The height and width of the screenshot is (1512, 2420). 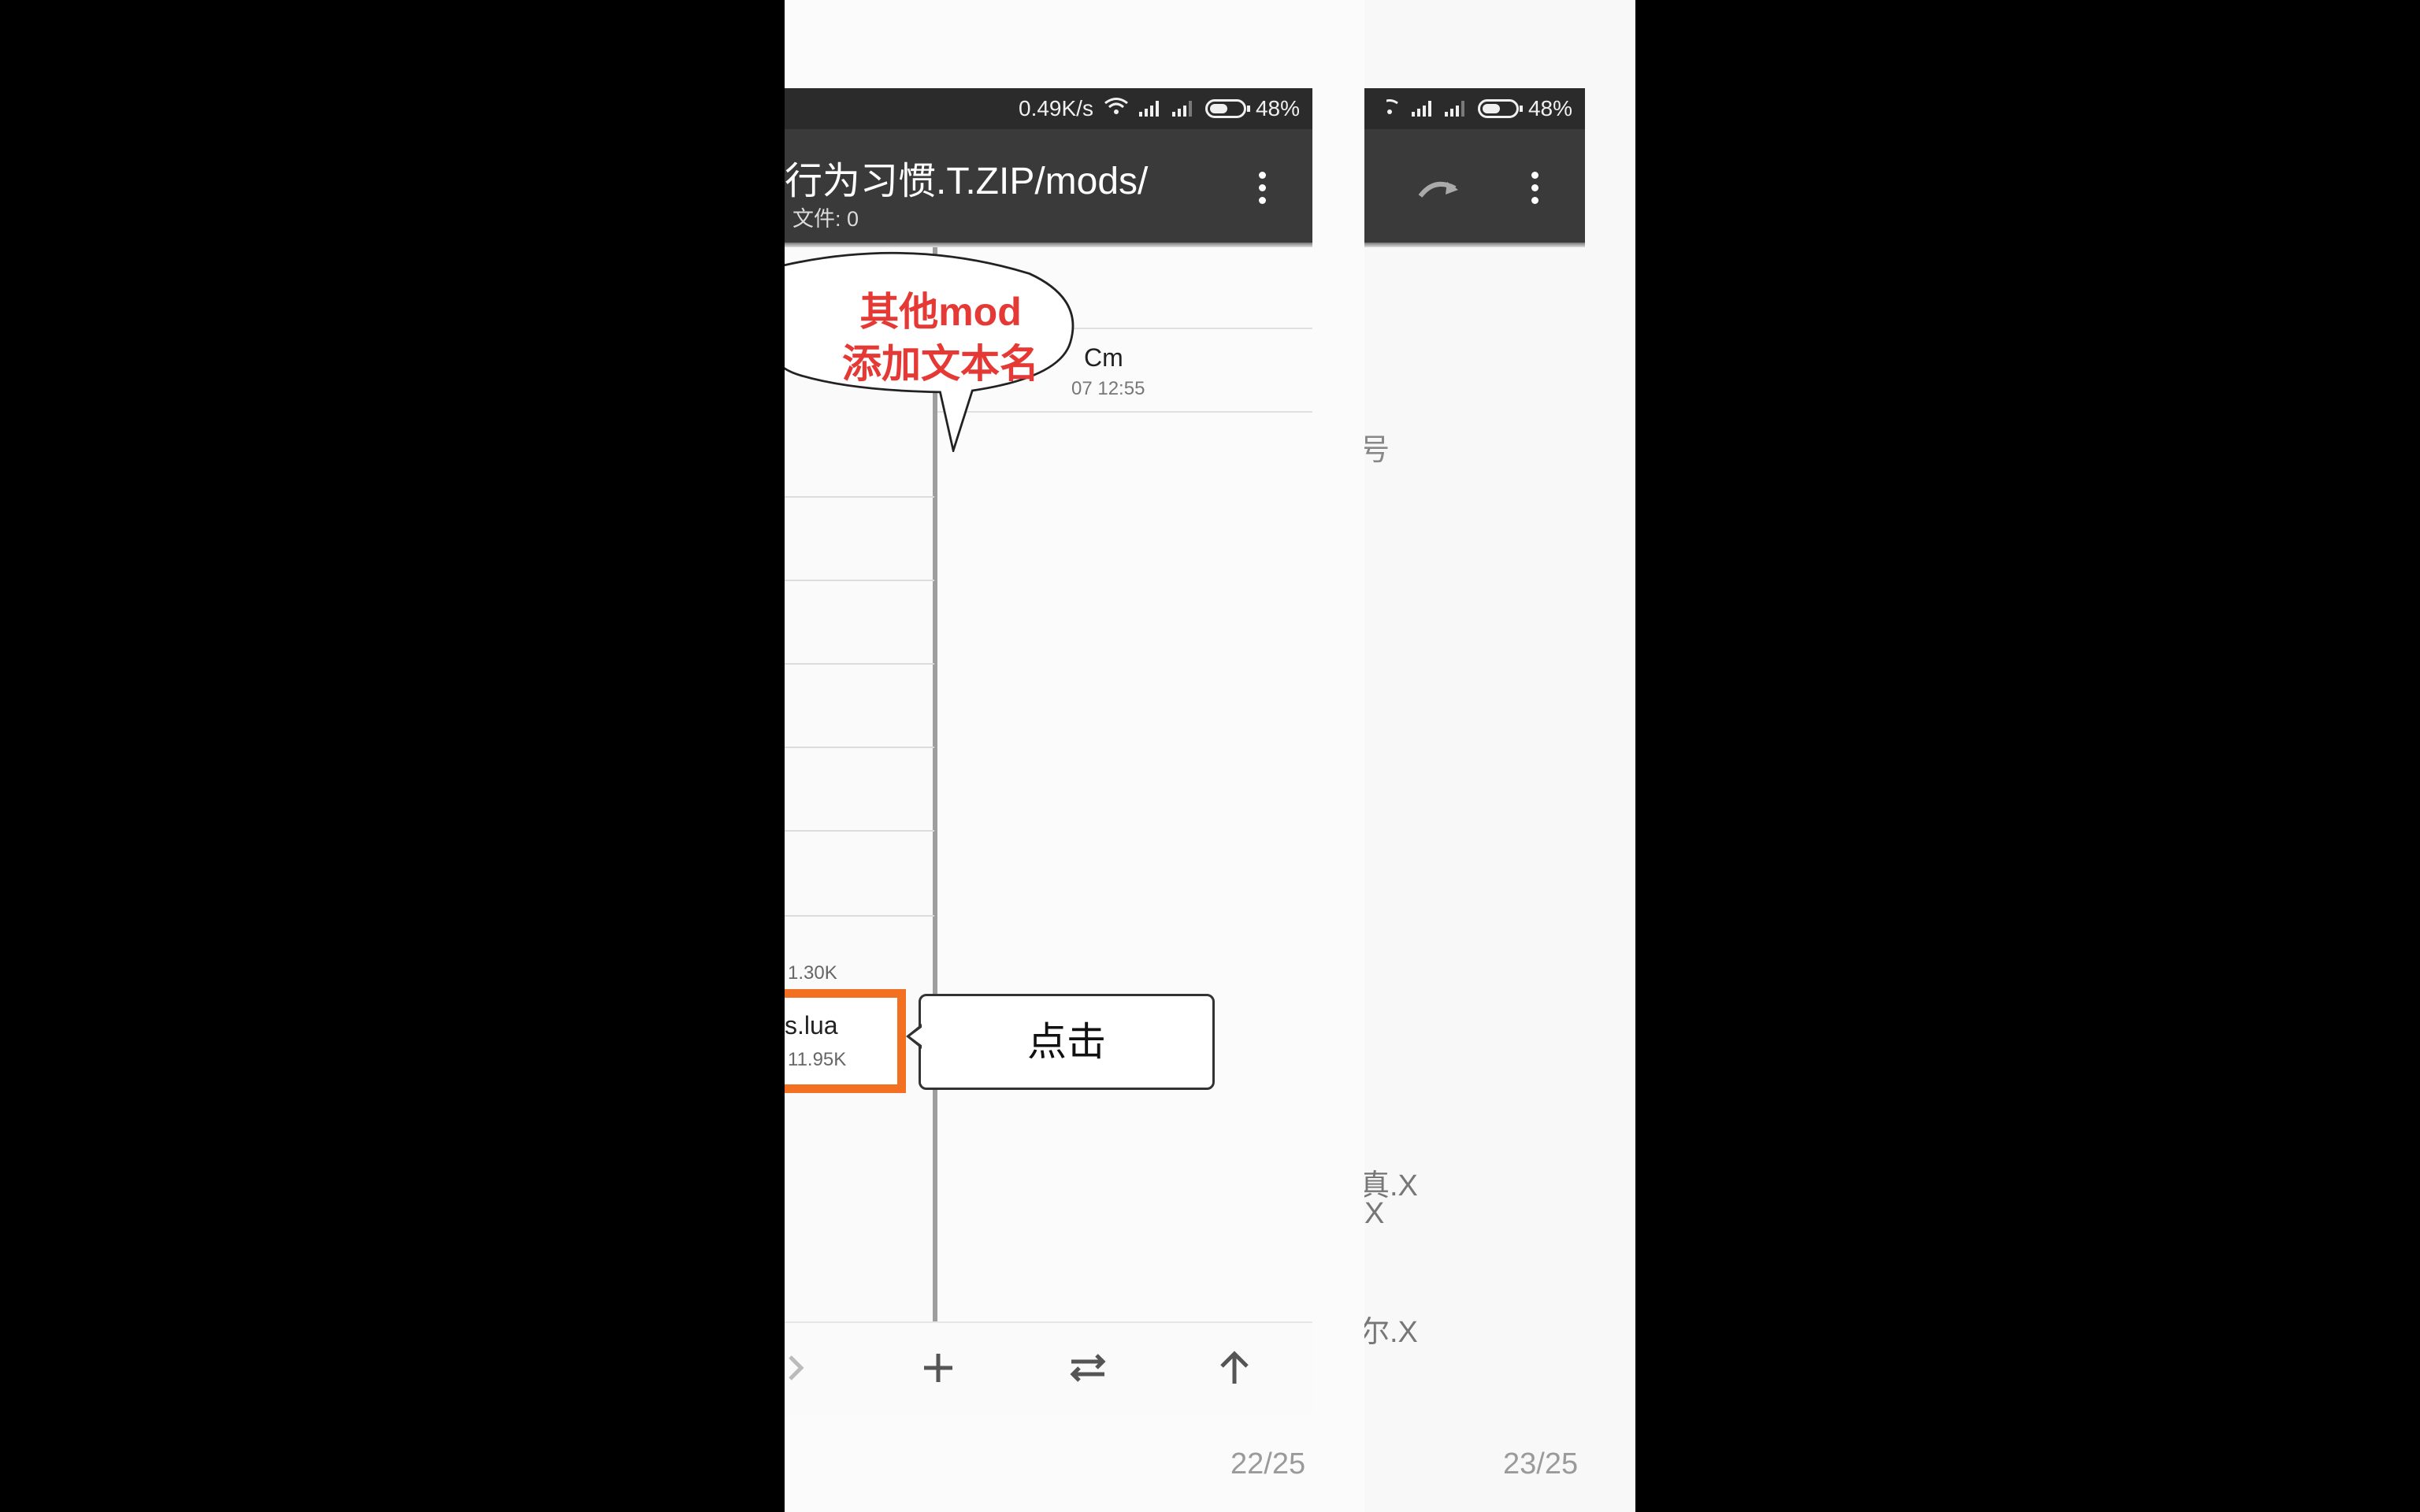 I want to click on text-fragment: 尔.X, so click(x=1391, y=1332).